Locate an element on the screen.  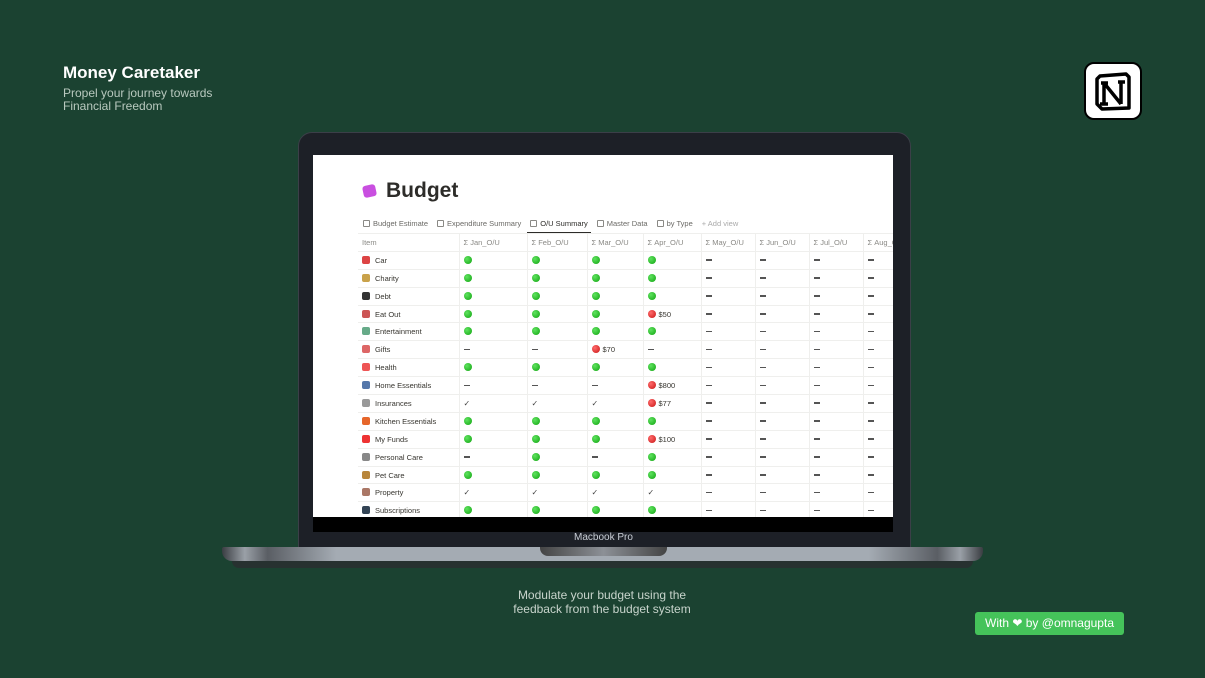
table-row: Gifts $70 is located at coordinates (625, 350).